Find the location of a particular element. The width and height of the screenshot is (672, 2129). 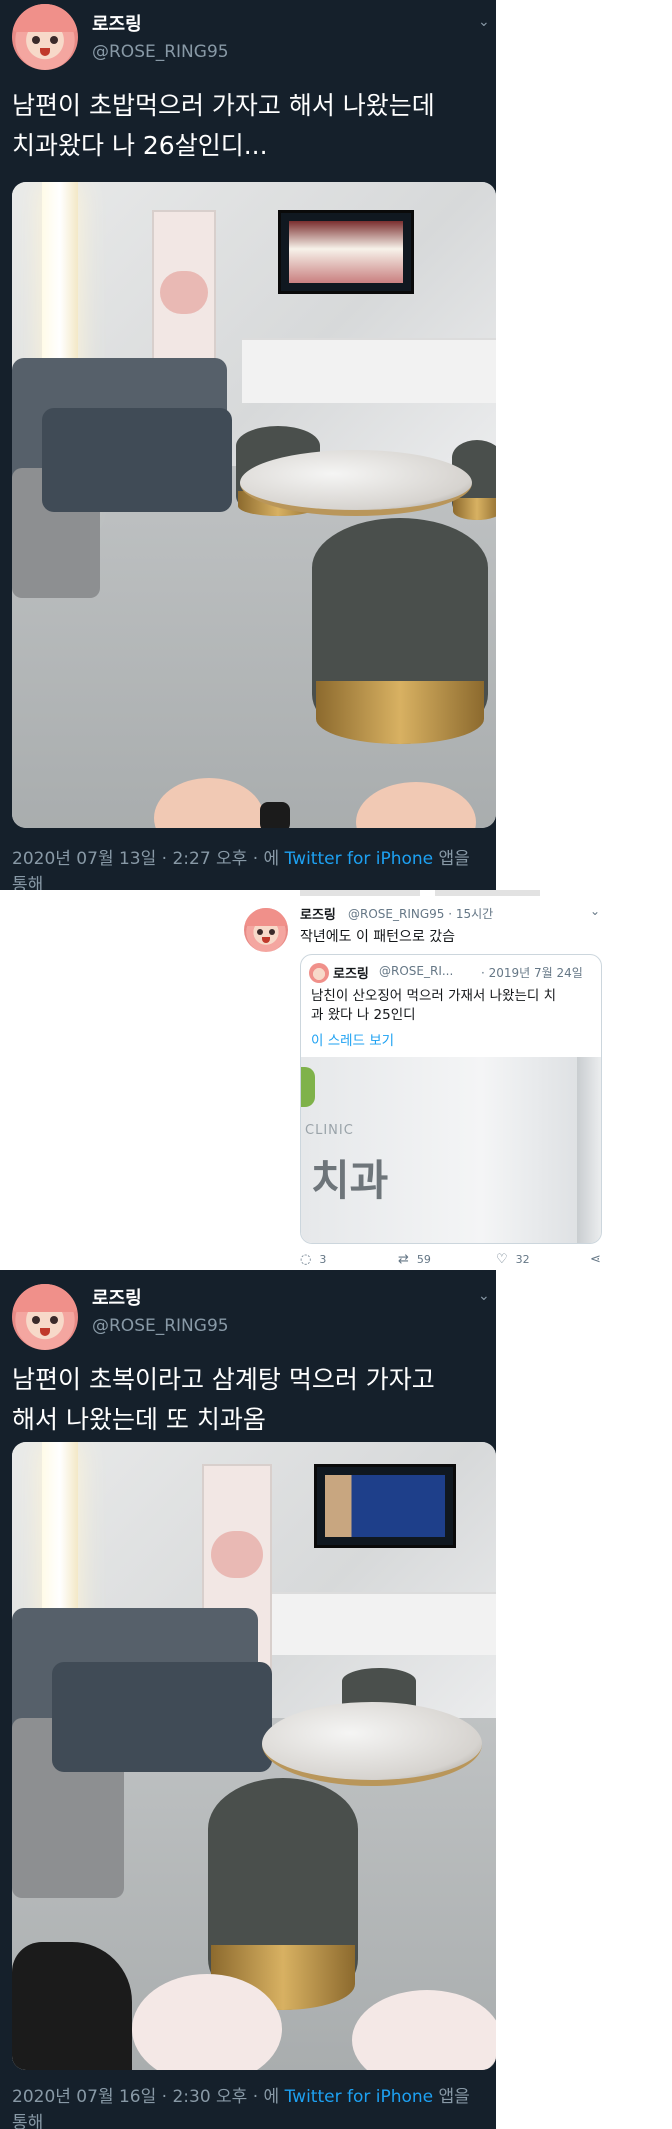

quoted-display-name: 로즈링 is located at coordinates (351, 974).